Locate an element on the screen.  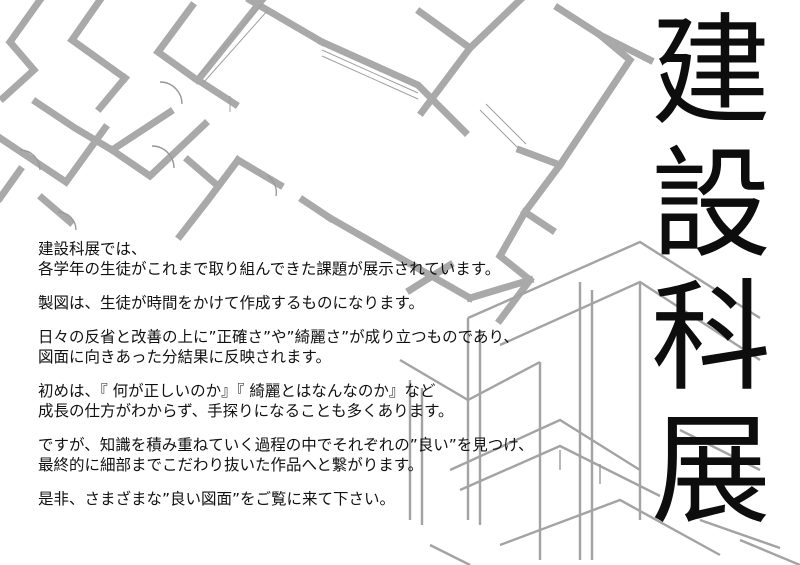
text-line: 図面に向きあった分結果に反映されます。 is located at coordinates (184, 357).